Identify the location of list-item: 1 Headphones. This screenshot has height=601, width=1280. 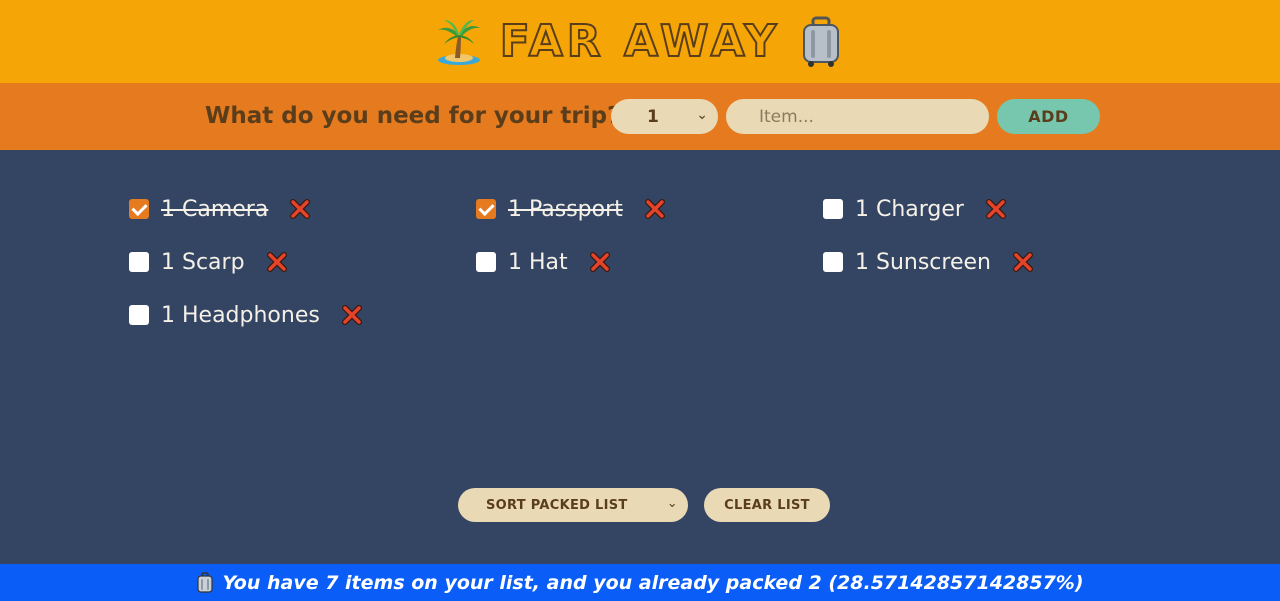
(302, 315).